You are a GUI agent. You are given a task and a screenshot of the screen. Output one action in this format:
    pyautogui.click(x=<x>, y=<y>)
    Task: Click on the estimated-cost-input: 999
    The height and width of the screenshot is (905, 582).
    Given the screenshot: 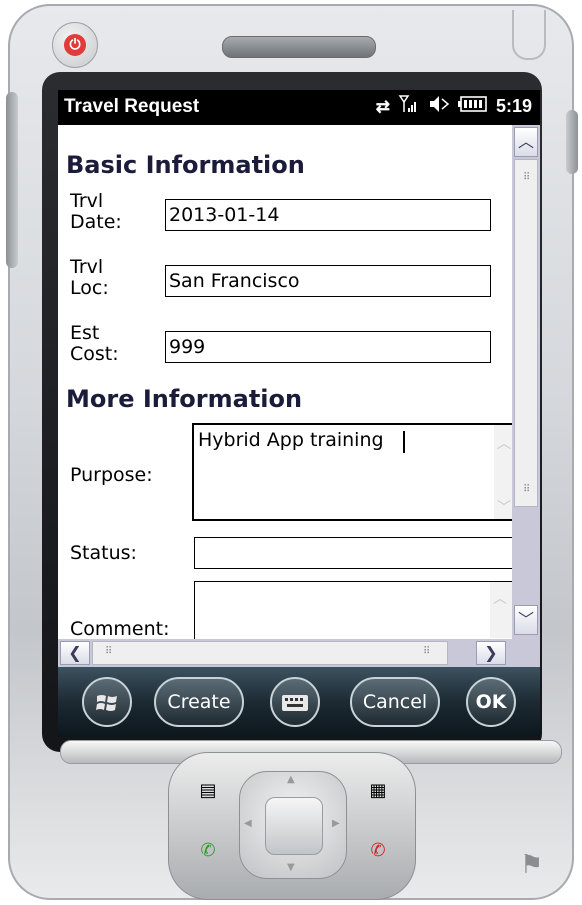 What is the action you would take?
    pyautogui.click(x=328, y=347)
    